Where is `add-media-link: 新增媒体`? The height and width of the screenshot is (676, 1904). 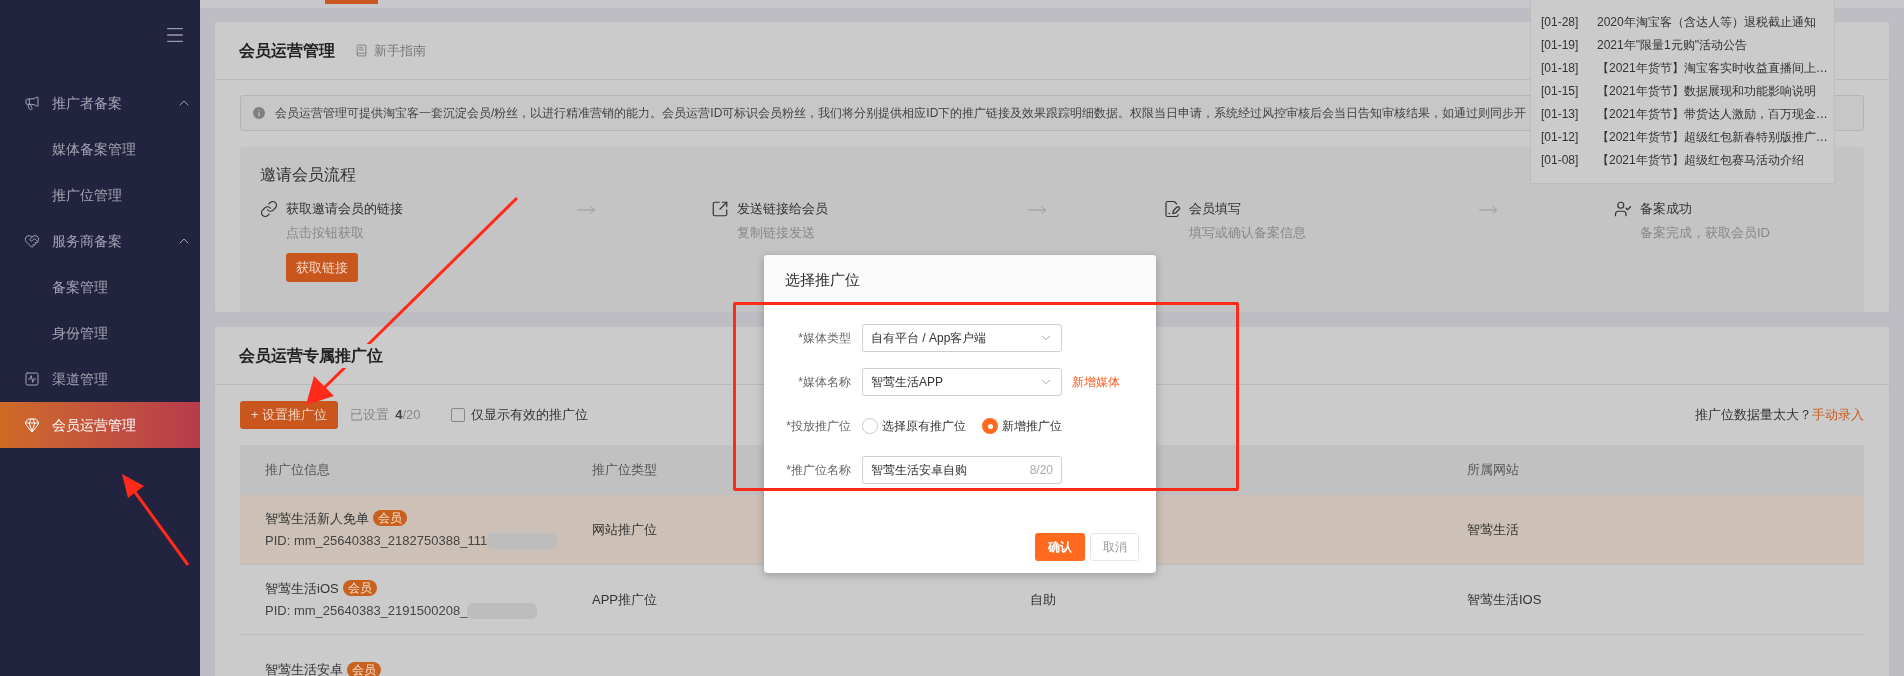
add-media-link: 新增媒体 is located at coordinates (1096, 382).